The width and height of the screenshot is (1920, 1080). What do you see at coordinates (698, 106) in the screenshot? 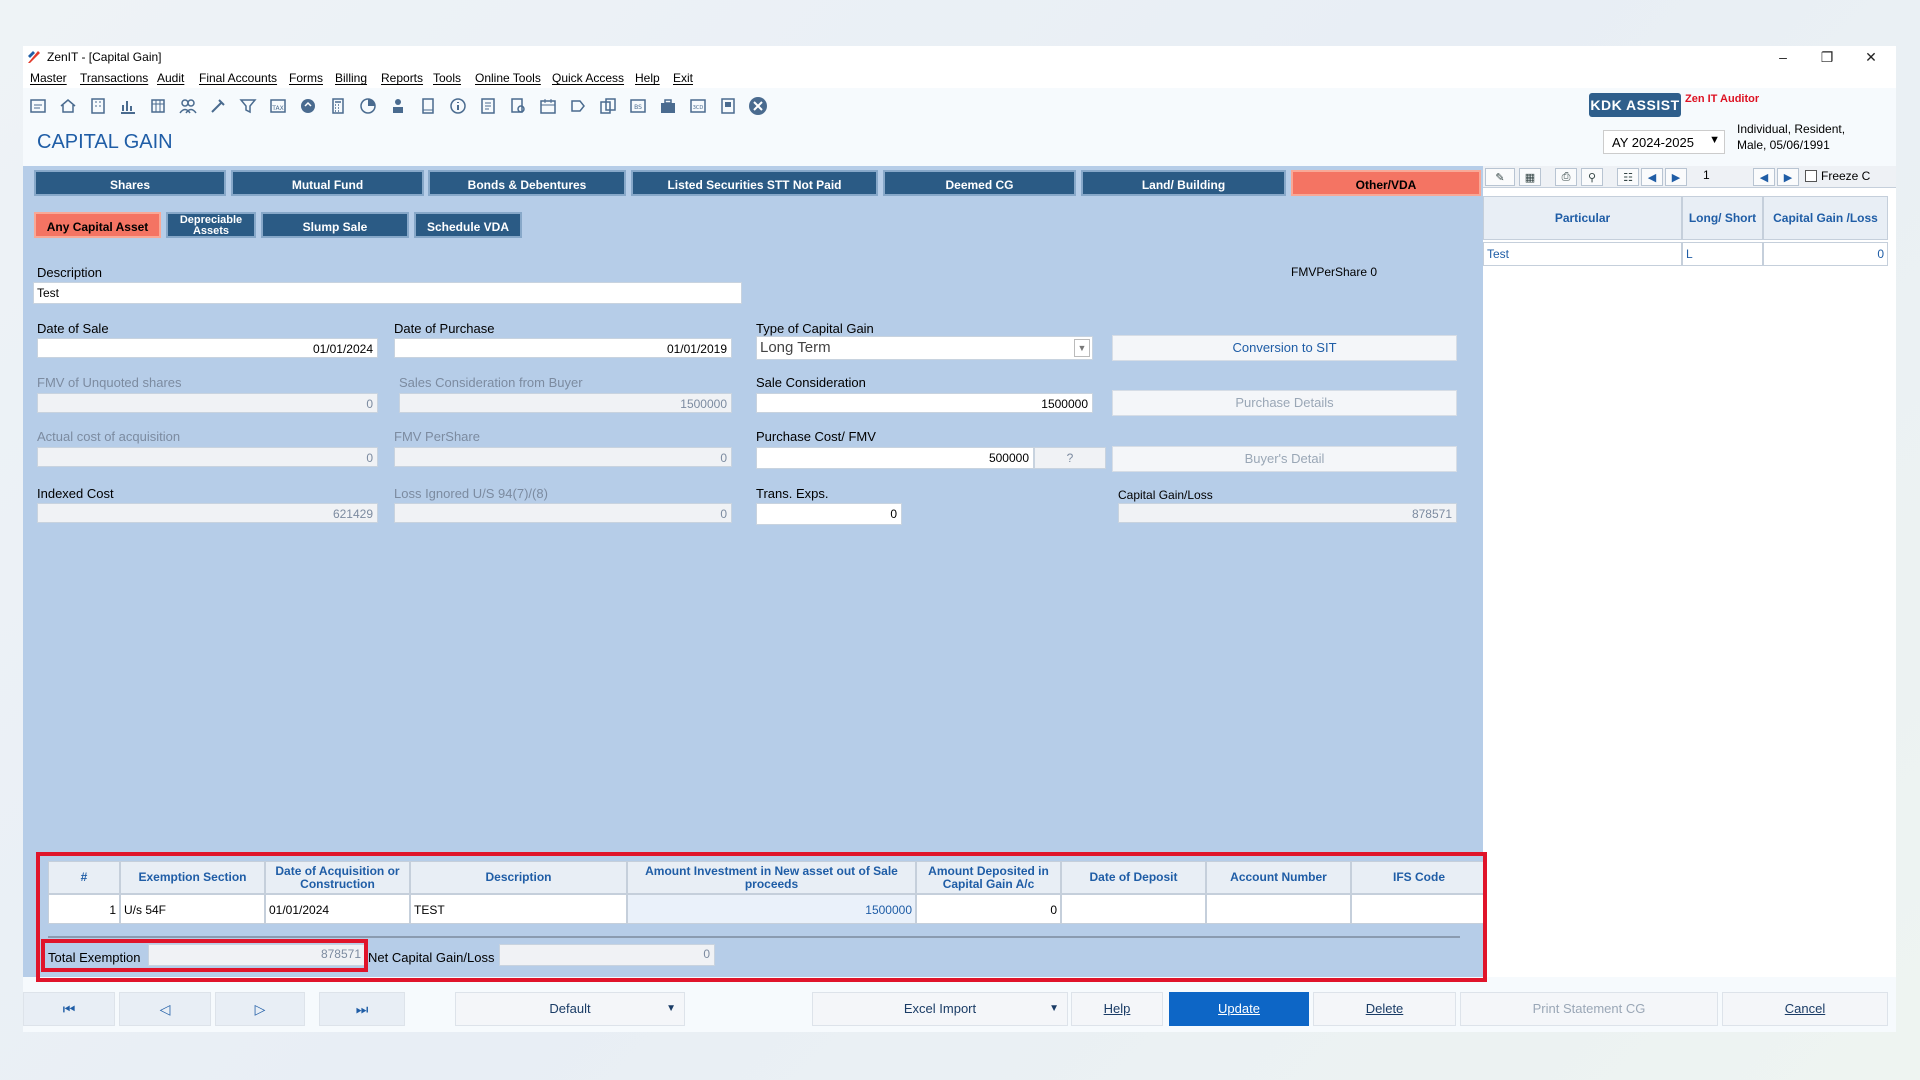
I see `xbrl-icon: 3CD` at bounding box center [698, 106].